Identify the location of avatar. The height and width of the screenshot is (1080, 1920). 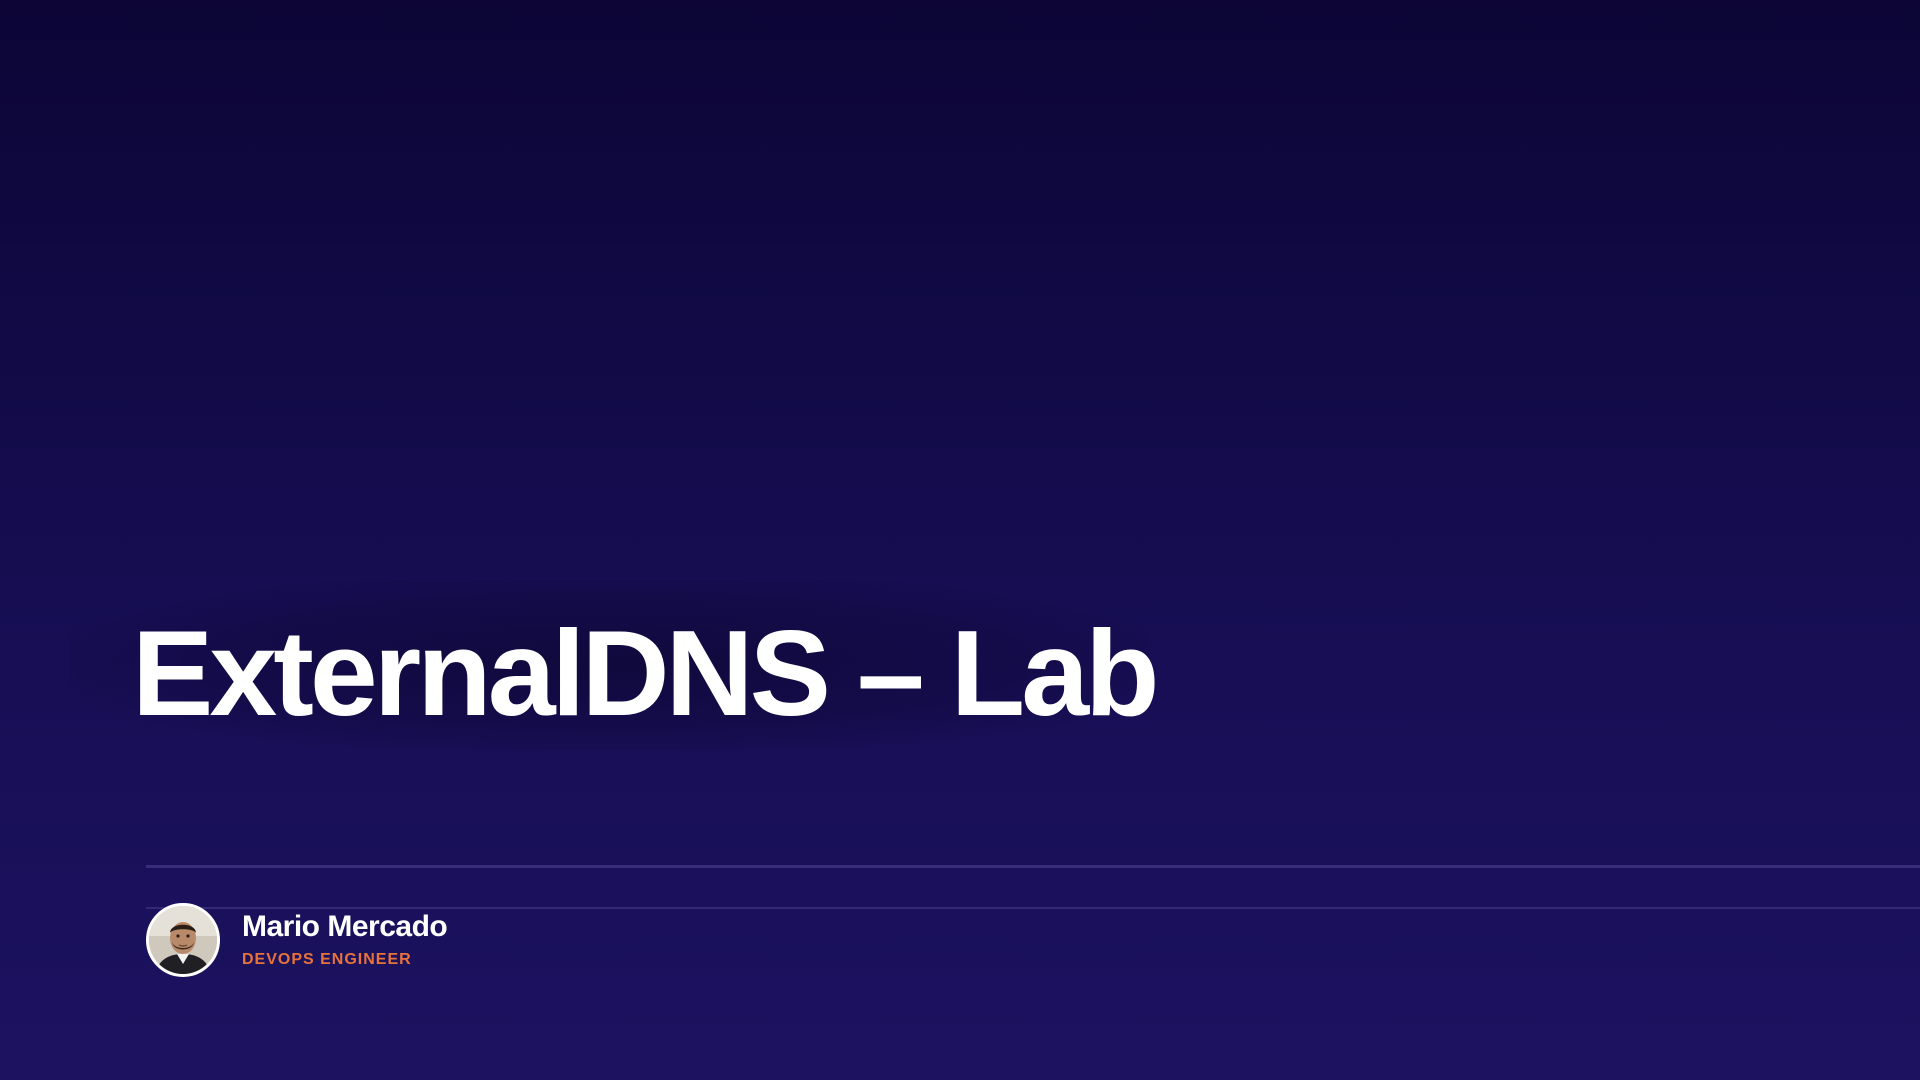
(183, 940).